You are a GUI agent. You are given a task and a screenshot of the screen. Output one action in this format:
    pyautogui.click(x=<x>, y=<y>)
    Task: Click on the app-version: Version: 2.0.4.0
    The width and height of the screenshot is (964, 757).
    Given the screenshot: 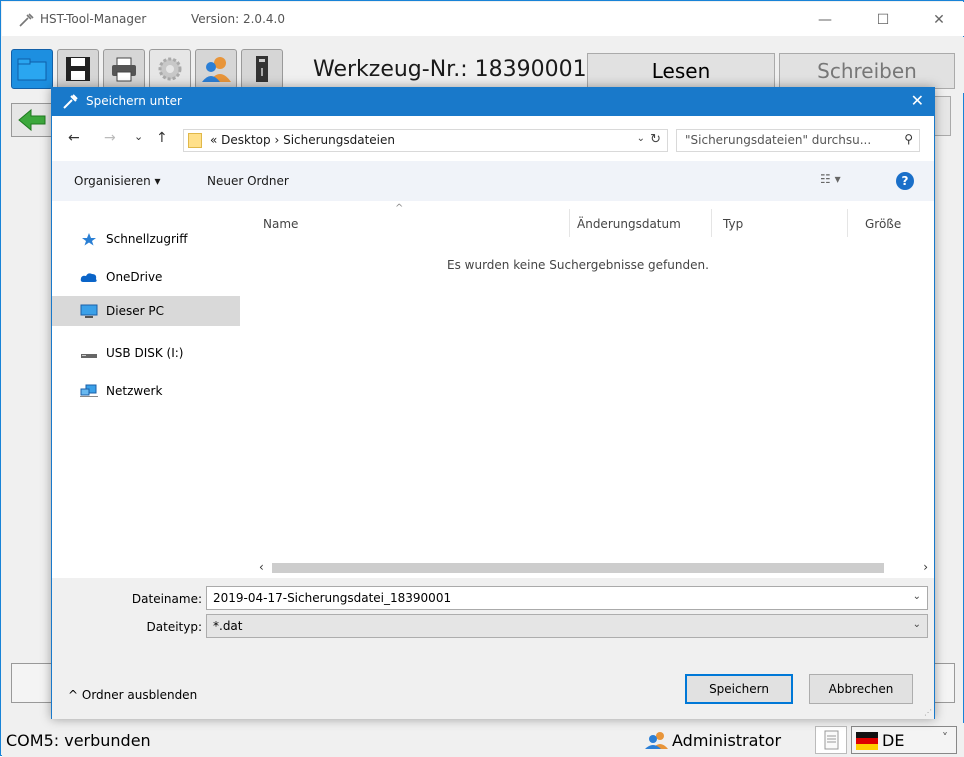 What is the action you would take?
    pyautogui.click(x=238, y=19)
    